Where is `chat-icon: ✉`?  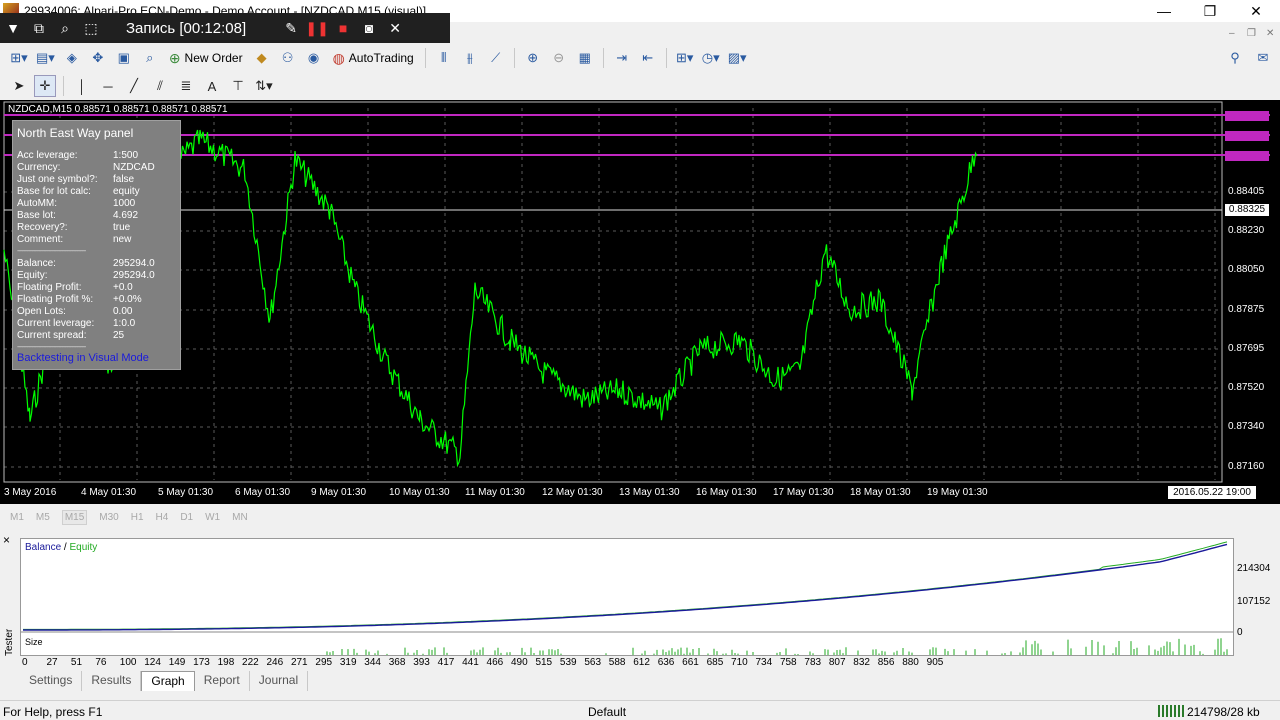
chat-icon: ✉ is located at coordinates (1263, 58).